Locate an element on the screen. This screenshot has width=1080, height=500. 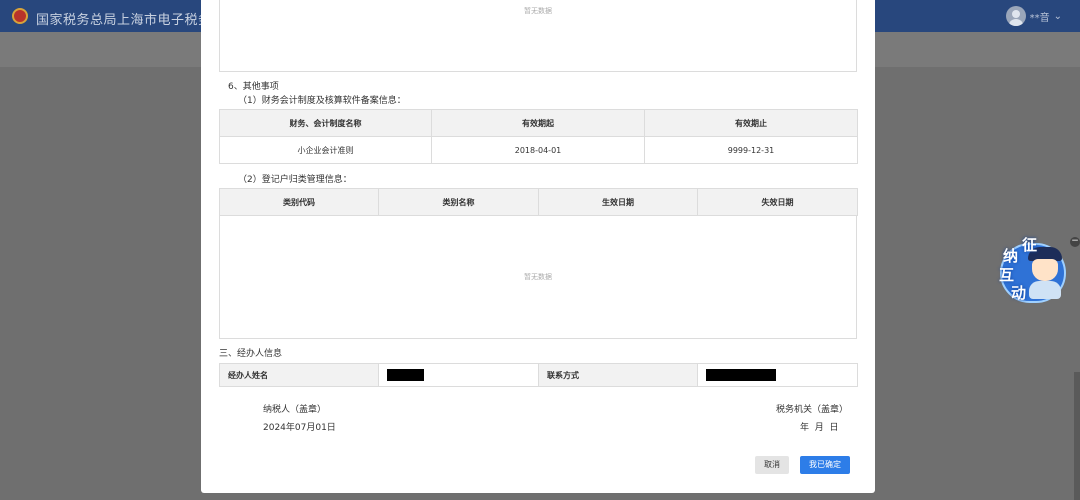
cancel-button: 取消 is located at coordinates (772, 465).